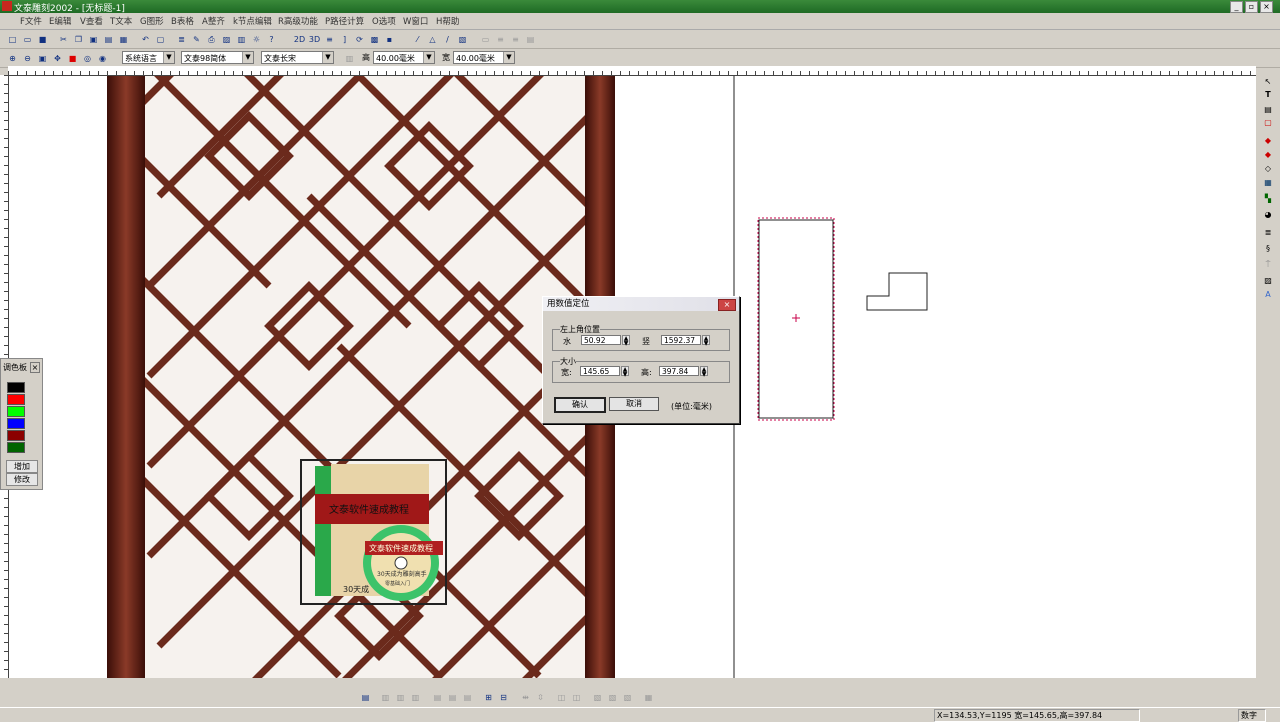 The width and height of the screenshot is (1280, 722). What do you see at coordinates (226, 39) in the screenshot?
I see `preview-icon: ▨` at bounding box center [226, 39].